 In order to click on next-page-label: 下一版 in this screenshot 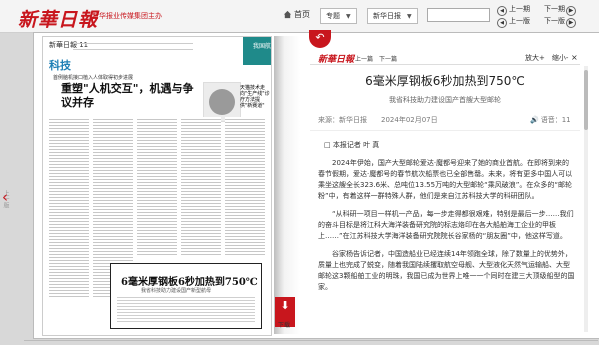, I will do `click(554, 21)`.